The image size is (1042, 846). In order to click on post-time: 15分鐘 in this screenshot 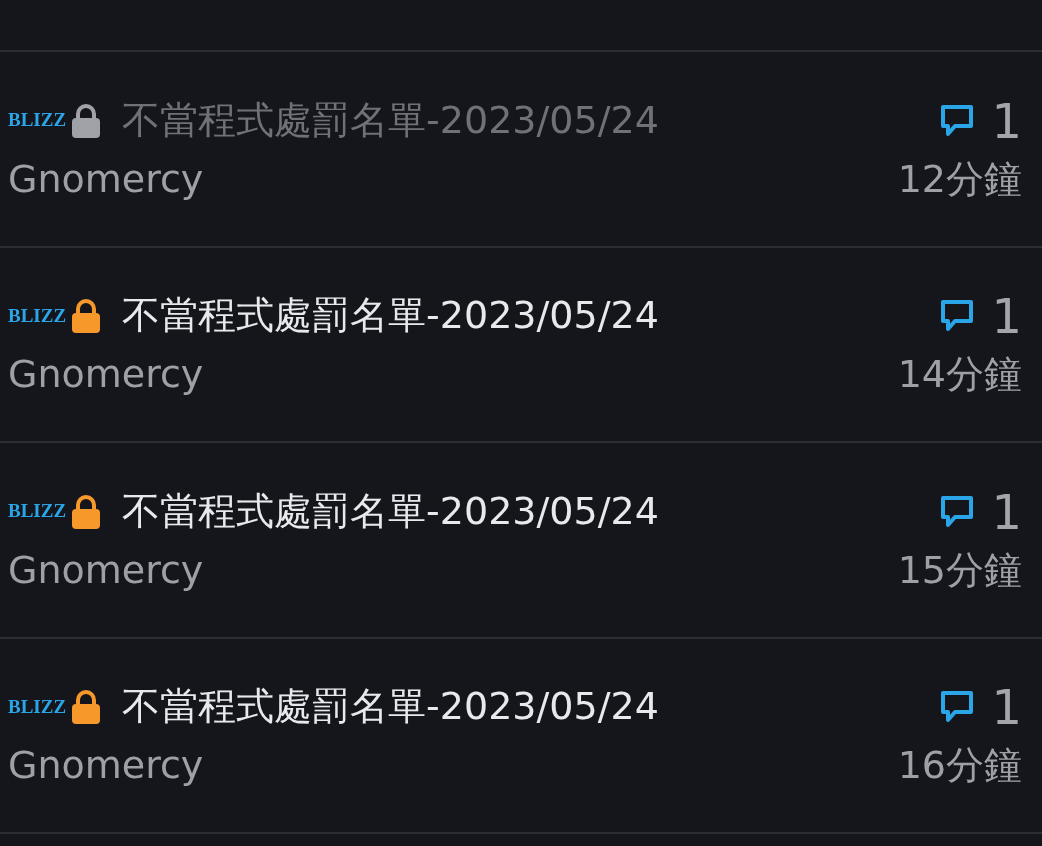, I will do `click(959, 570)`.